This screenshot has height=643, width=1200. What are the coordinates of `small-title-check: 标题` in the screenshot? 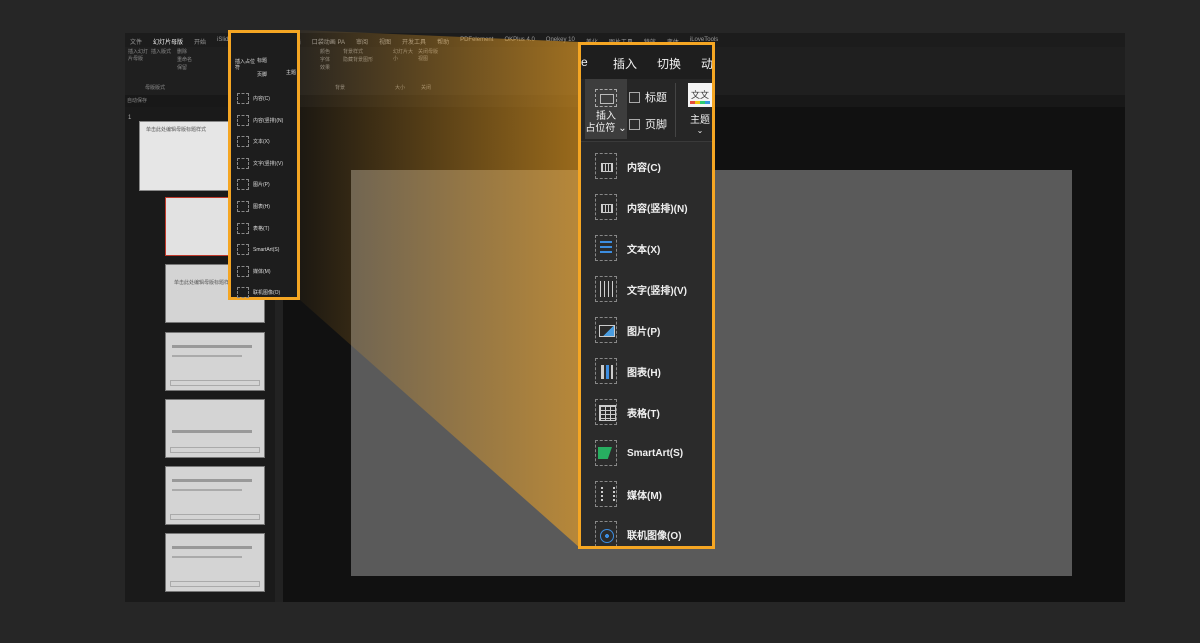 It's located at (262, 60).